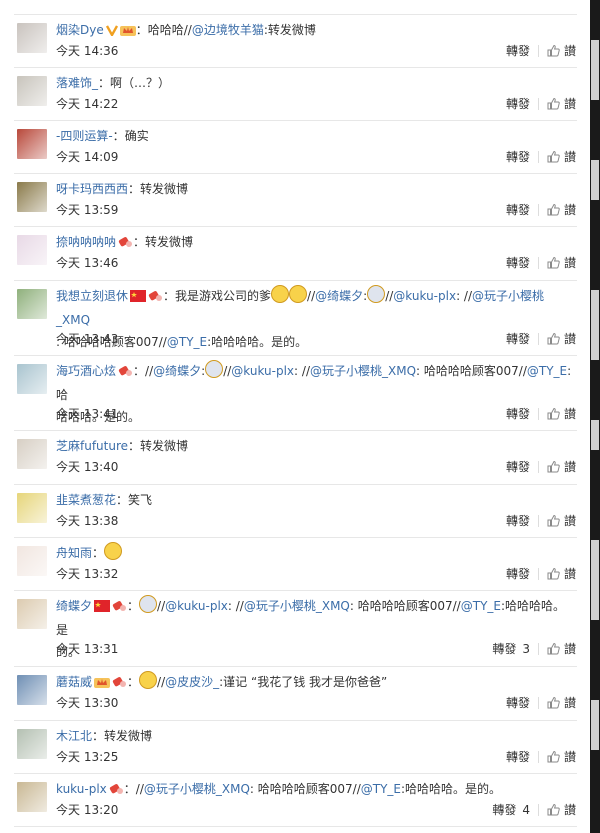 The image size is (600, 833). I want to click on repost-label: 轉發, so click(517, 521).